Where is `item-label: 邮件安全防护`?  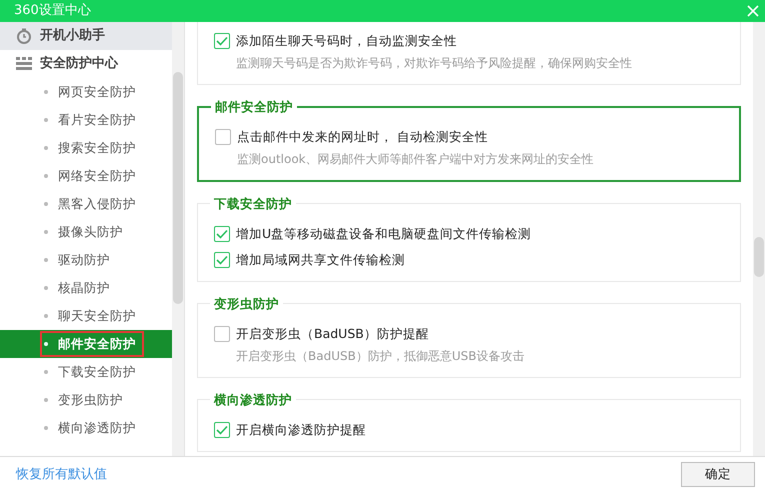 item-label: 邮件安全防护 is located at coordinates (97, 343).